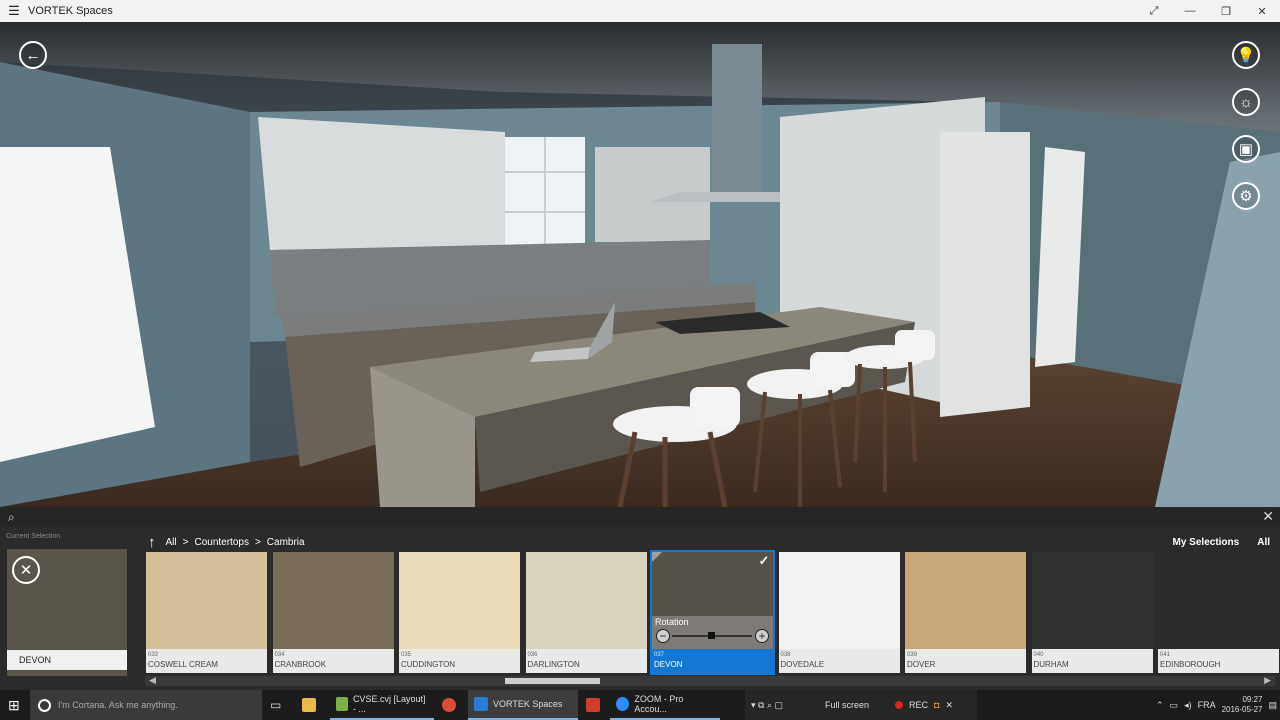 The image size is (1280, 720). What do you see at coordinates (44, 705) in the screenshot?
I see `cortana-icon` at bounding box center [44, 705].